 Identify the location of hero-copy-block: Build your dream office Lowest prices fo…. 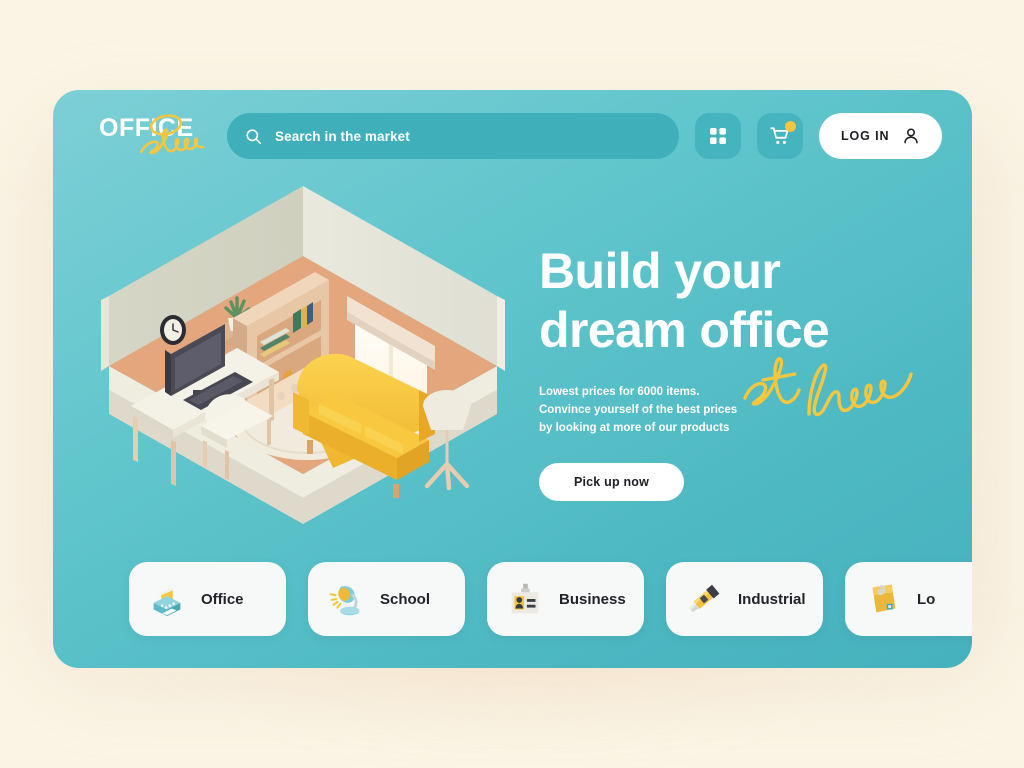
(739, 372).